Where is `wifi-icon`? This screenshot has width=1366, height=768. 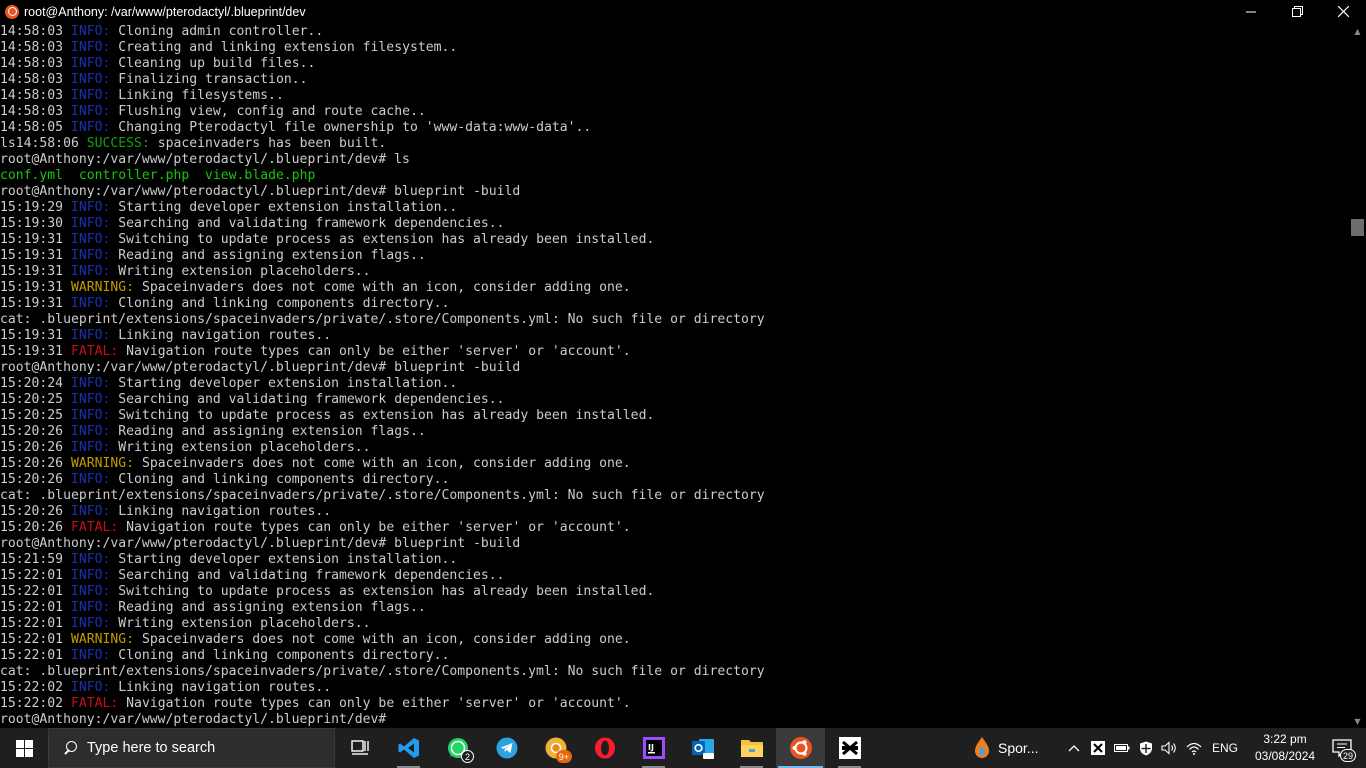 wifi-icon is located at coordinates (1194, 748).